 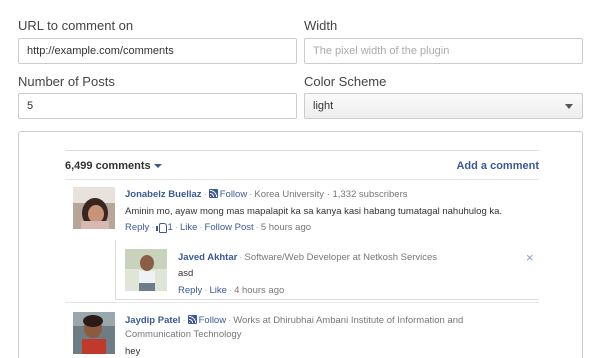 What do you see at coordinates (321, 25) in the screenshot?
I see `width-label: Width` at bounding box center [321, 25].